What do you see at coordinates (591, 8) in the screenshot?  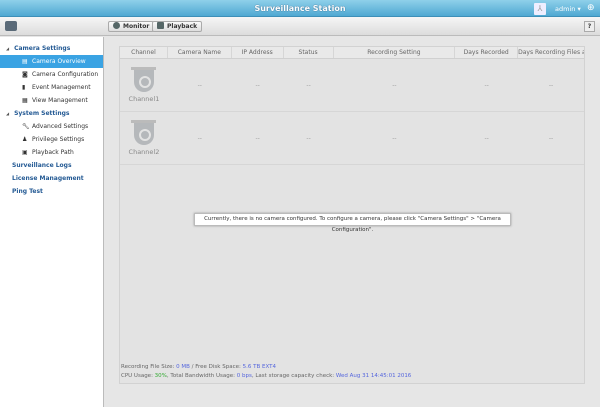 I see `globe-icon: ⊕` at bounding box center [591, 8].